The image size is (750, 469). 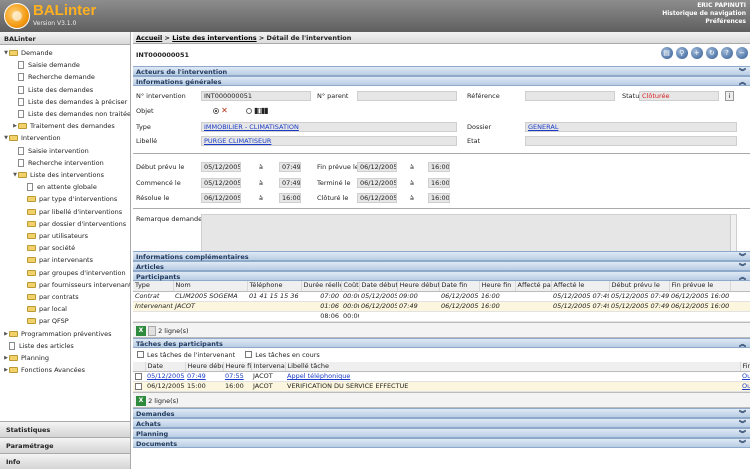 What do you see at coordinates (329, 141) in the screenshot?
I see `libelle-field: PURGE CLIMATISEUR` at bounding box center [329, 141].